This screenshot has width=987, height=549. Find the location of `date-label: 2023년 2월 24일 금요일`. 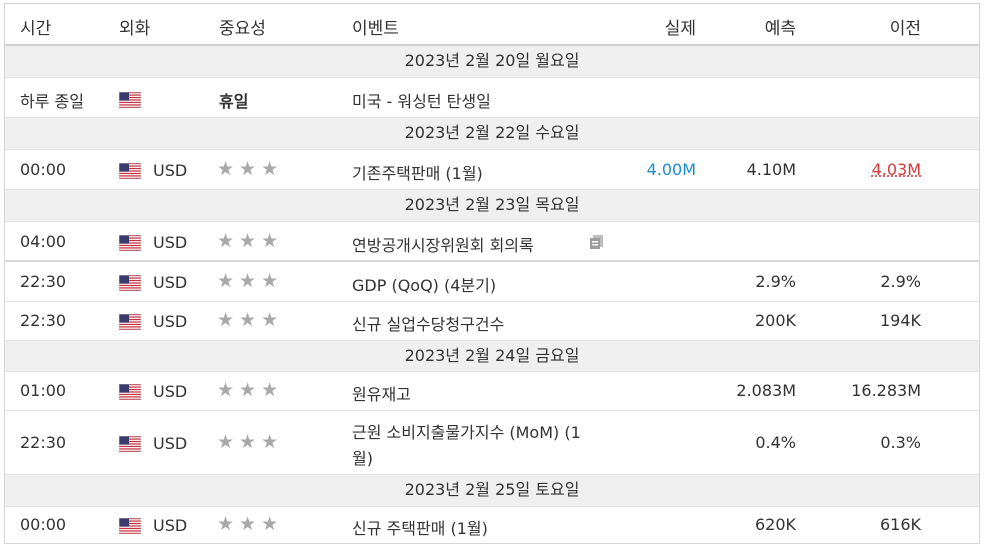

date-label: 2023년 2월 24일 금요일 is located at coordinates (492, 355).